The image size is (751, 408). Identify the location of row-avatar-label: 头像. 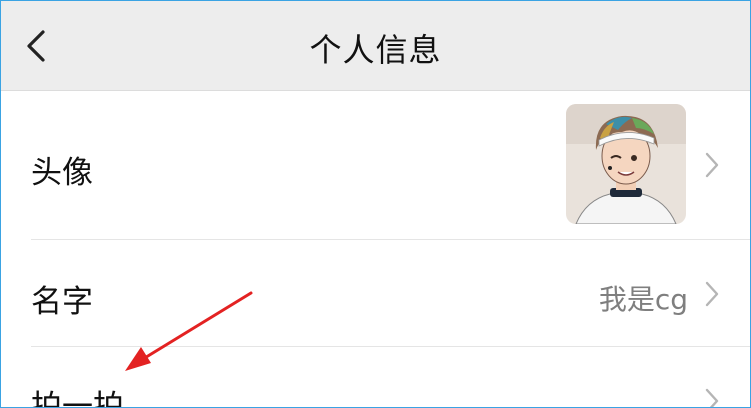
(62, 173).